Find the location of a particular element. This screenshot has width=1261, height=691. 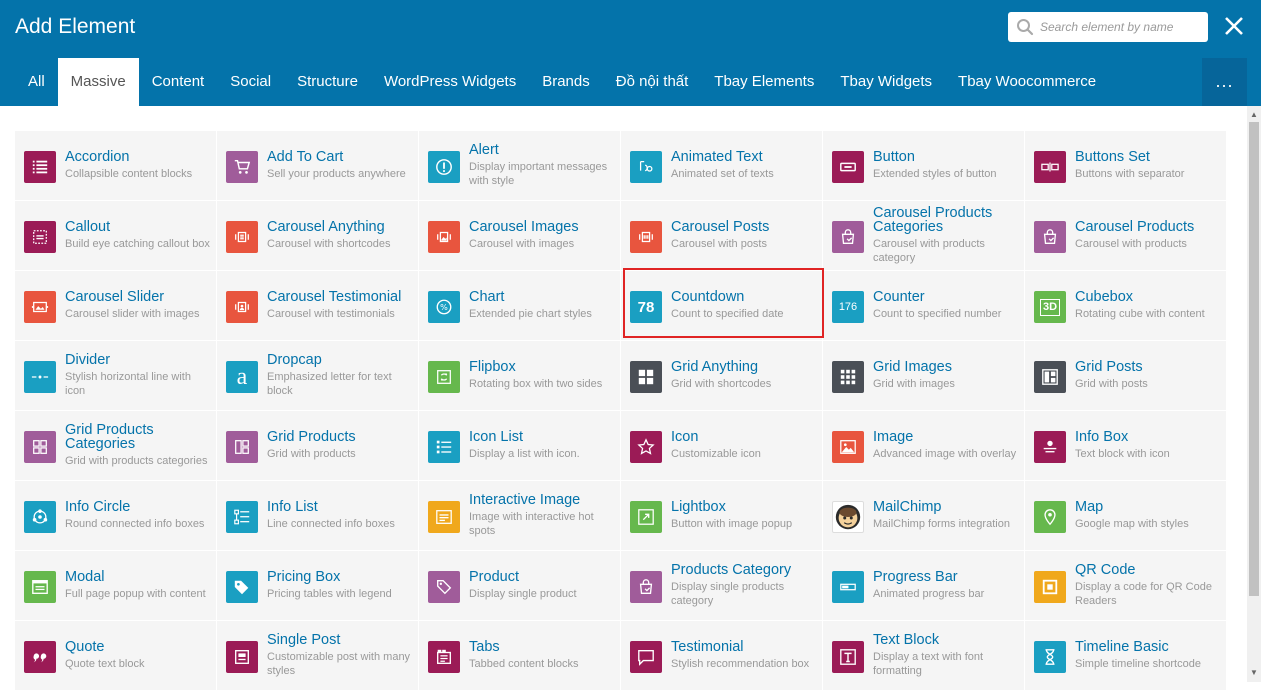

element-name: Grid Posts is located at coordinates (1109, 367).